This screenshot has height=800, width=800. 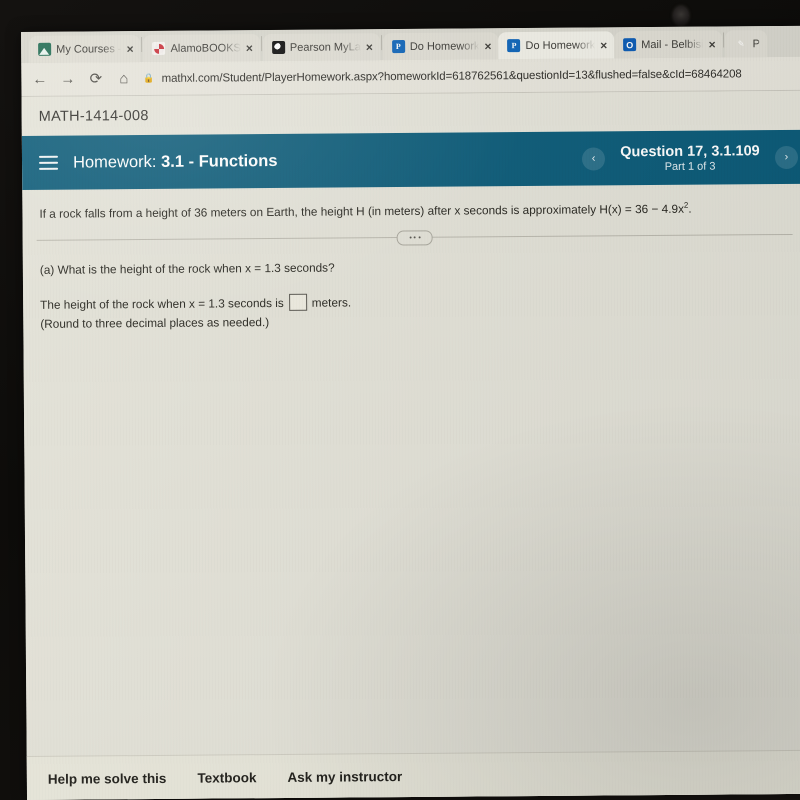 What do you see at coordinates (410, 113) in the screenshot?
I see `course-name-bar: MATH-1414-008` at bounding box center [410, 113].